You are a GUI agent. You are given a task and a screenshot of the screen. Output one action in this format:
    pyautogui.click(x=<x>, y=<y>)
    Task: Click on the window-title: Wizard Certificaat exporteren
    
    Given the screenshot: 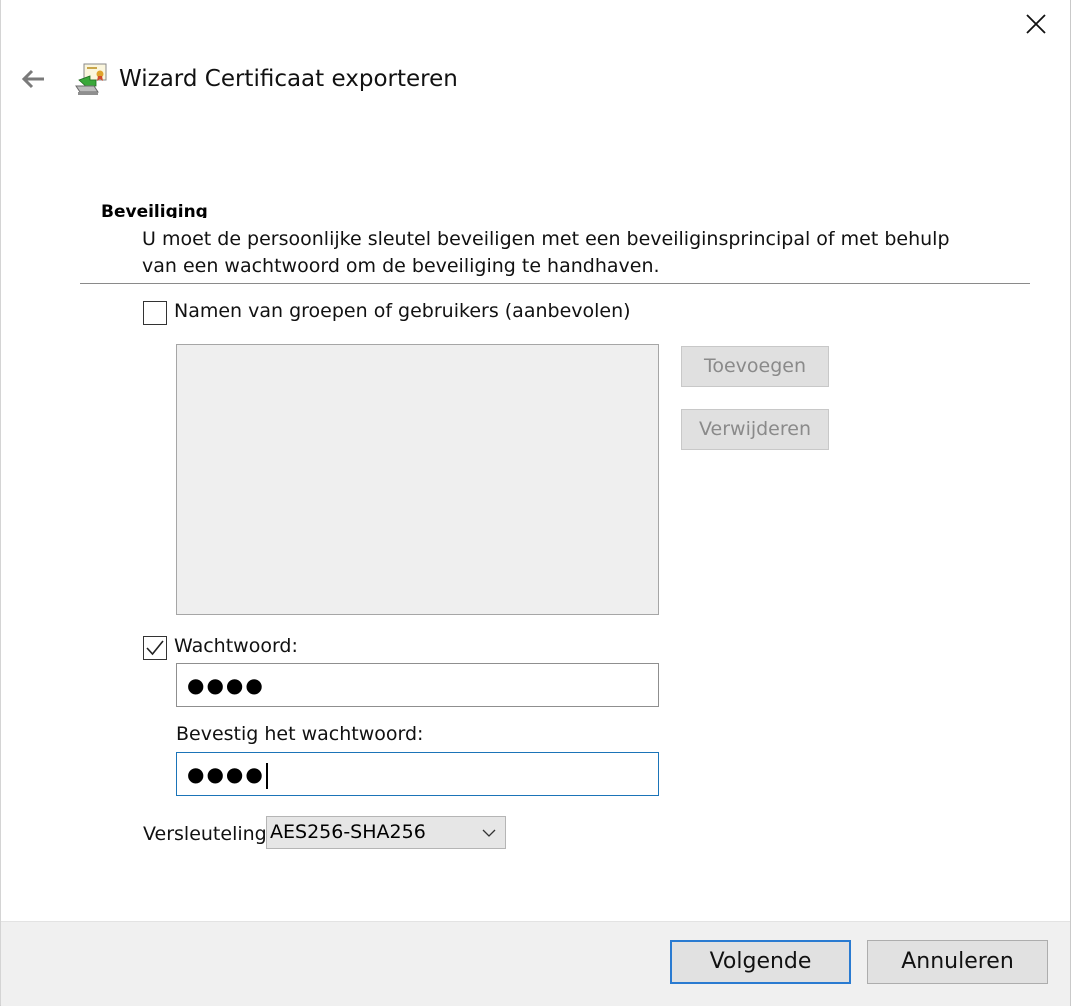 What is the action you would take?
    pyautogui.click(x=288, y=79)
    